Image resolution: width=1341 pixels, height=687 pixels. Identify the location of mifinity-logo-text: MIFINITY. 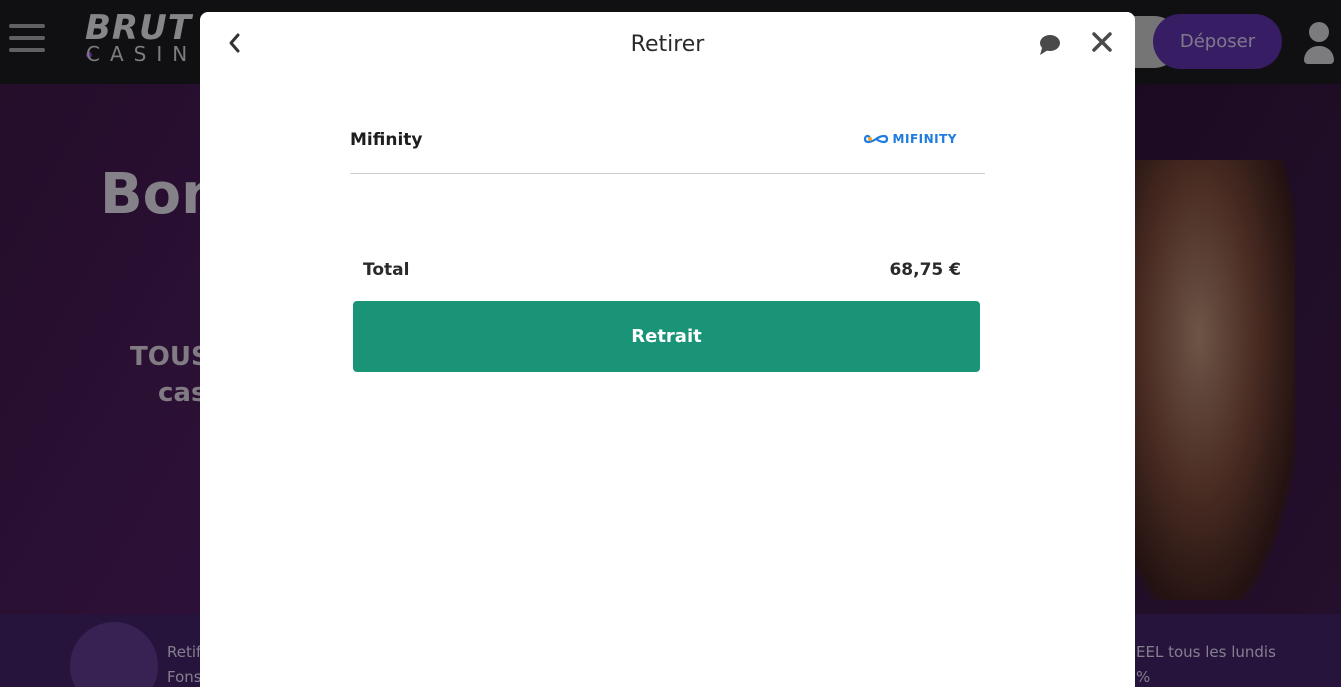
(924, 139).